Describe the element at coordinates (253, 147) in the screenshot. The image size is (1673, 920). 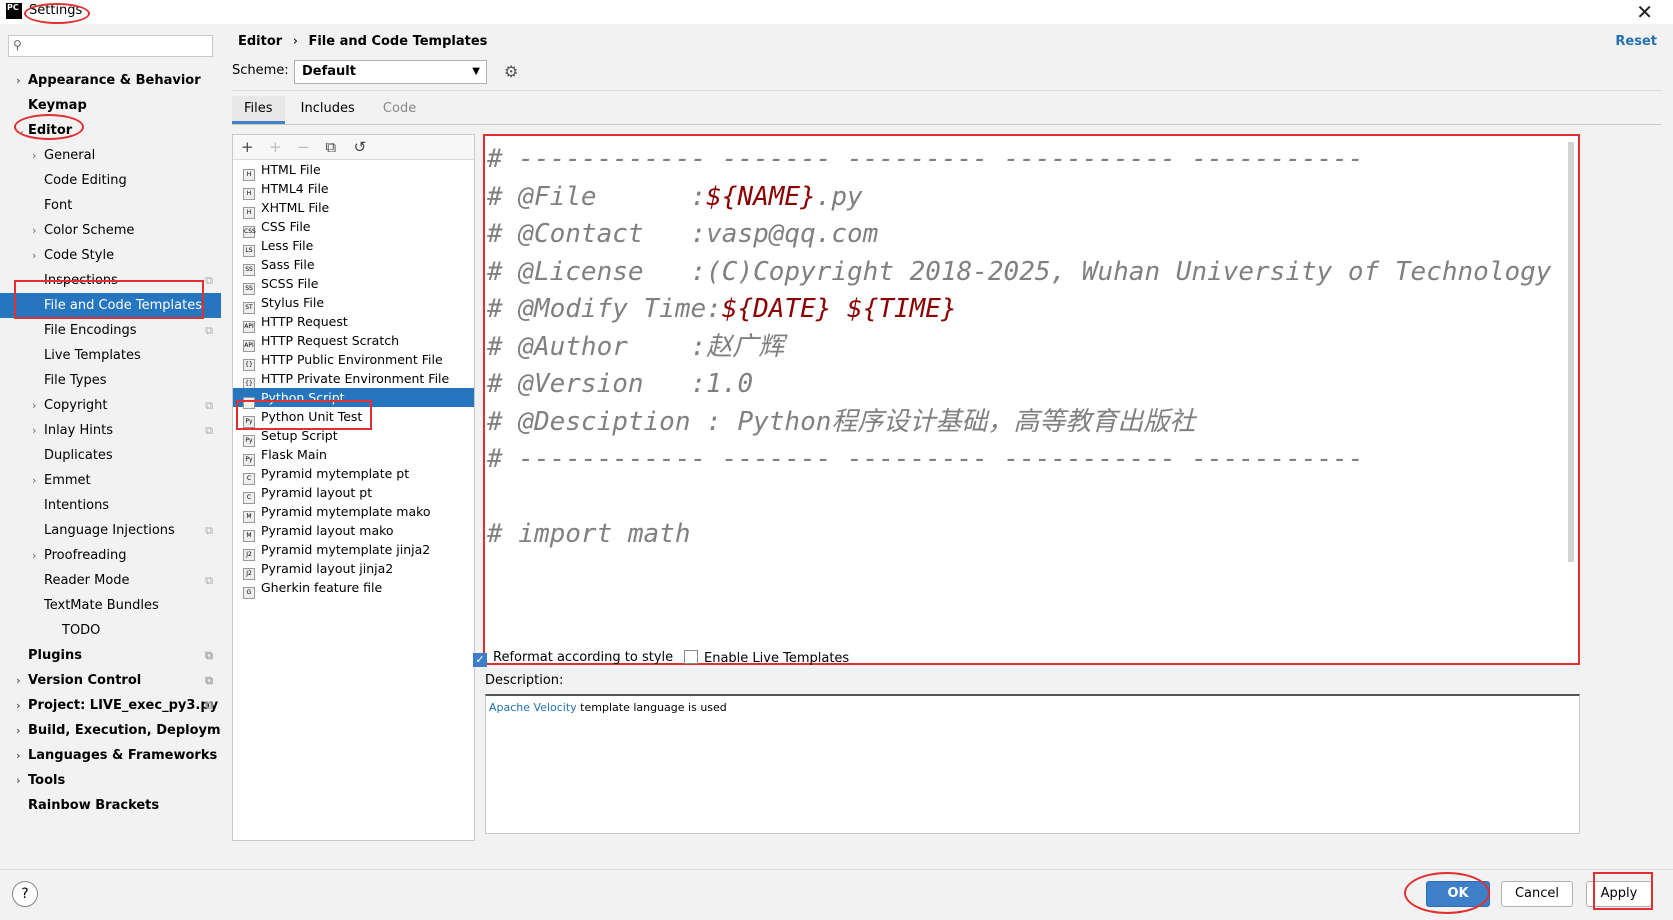
I see `add-icon: +` at that location.